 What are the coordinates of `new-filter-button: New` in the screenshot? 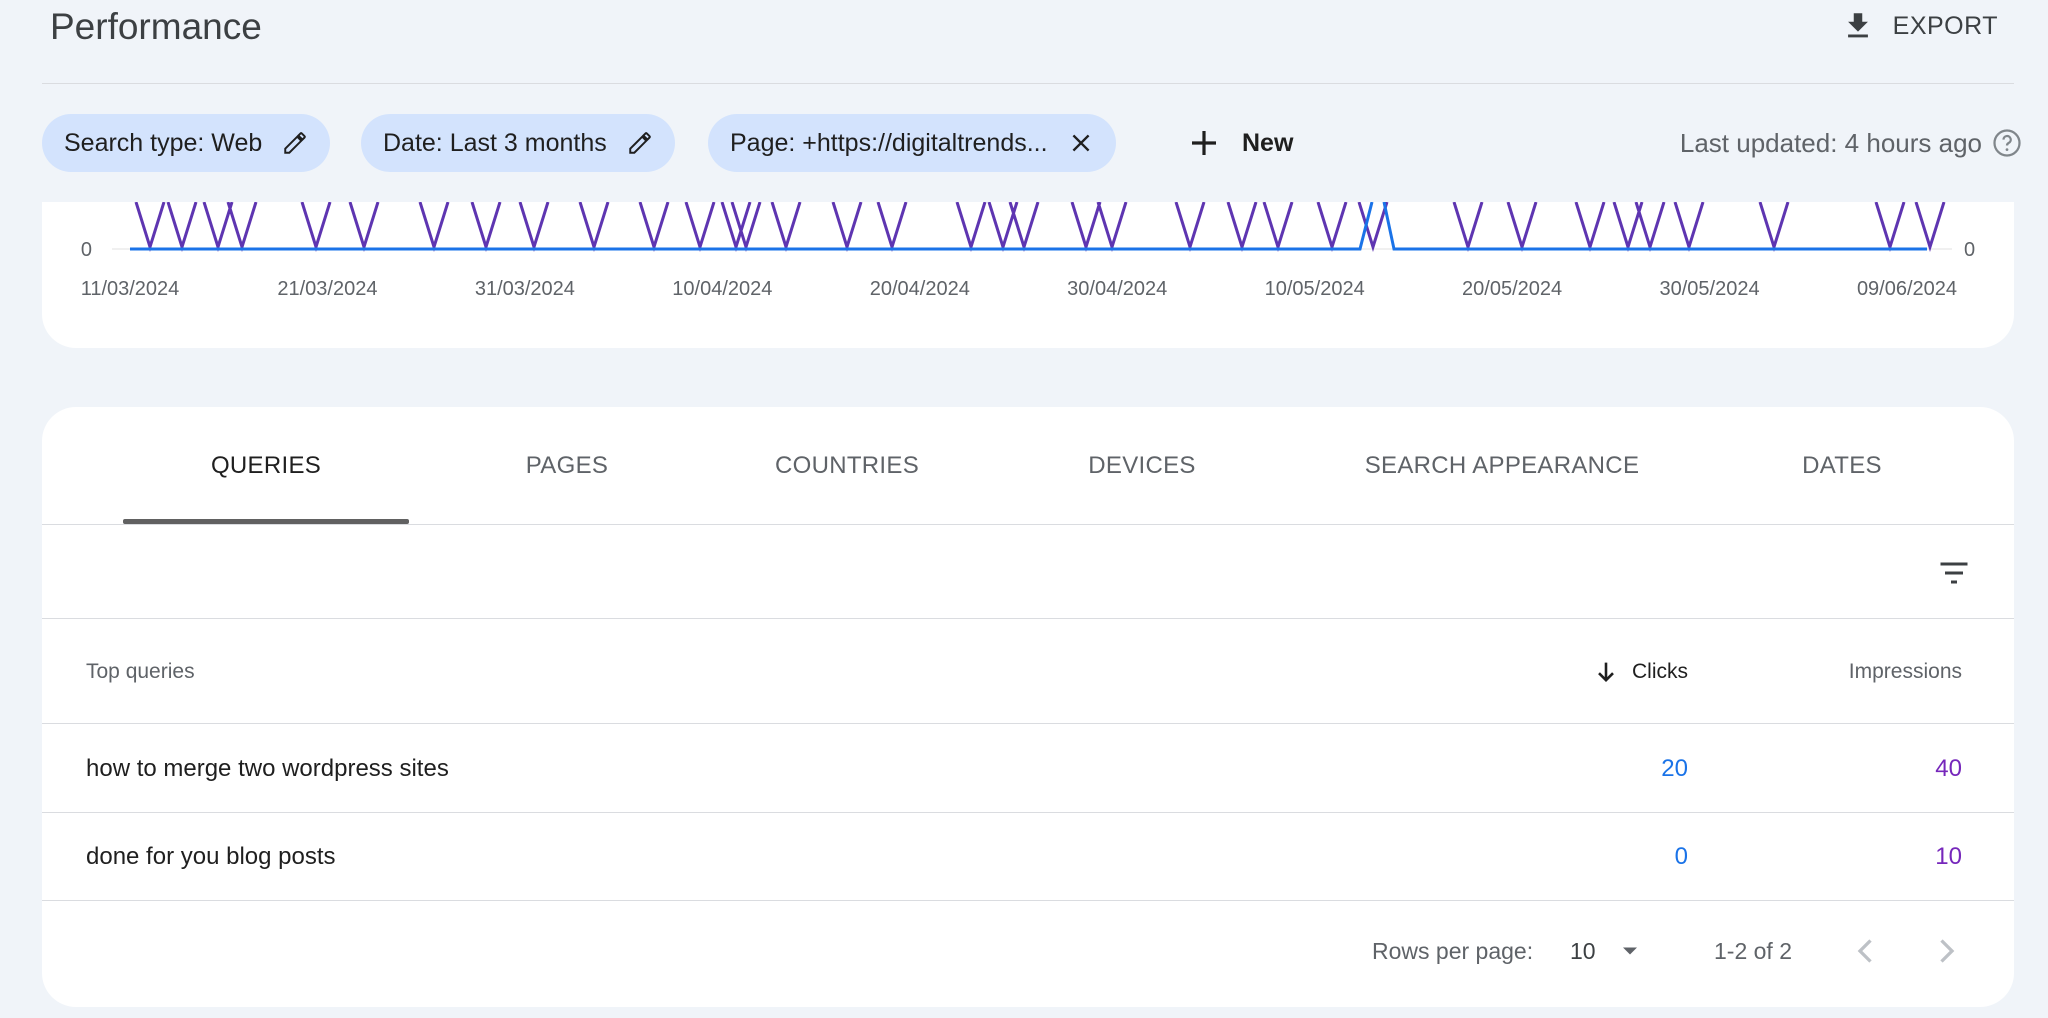 It's located at (1240, 143).